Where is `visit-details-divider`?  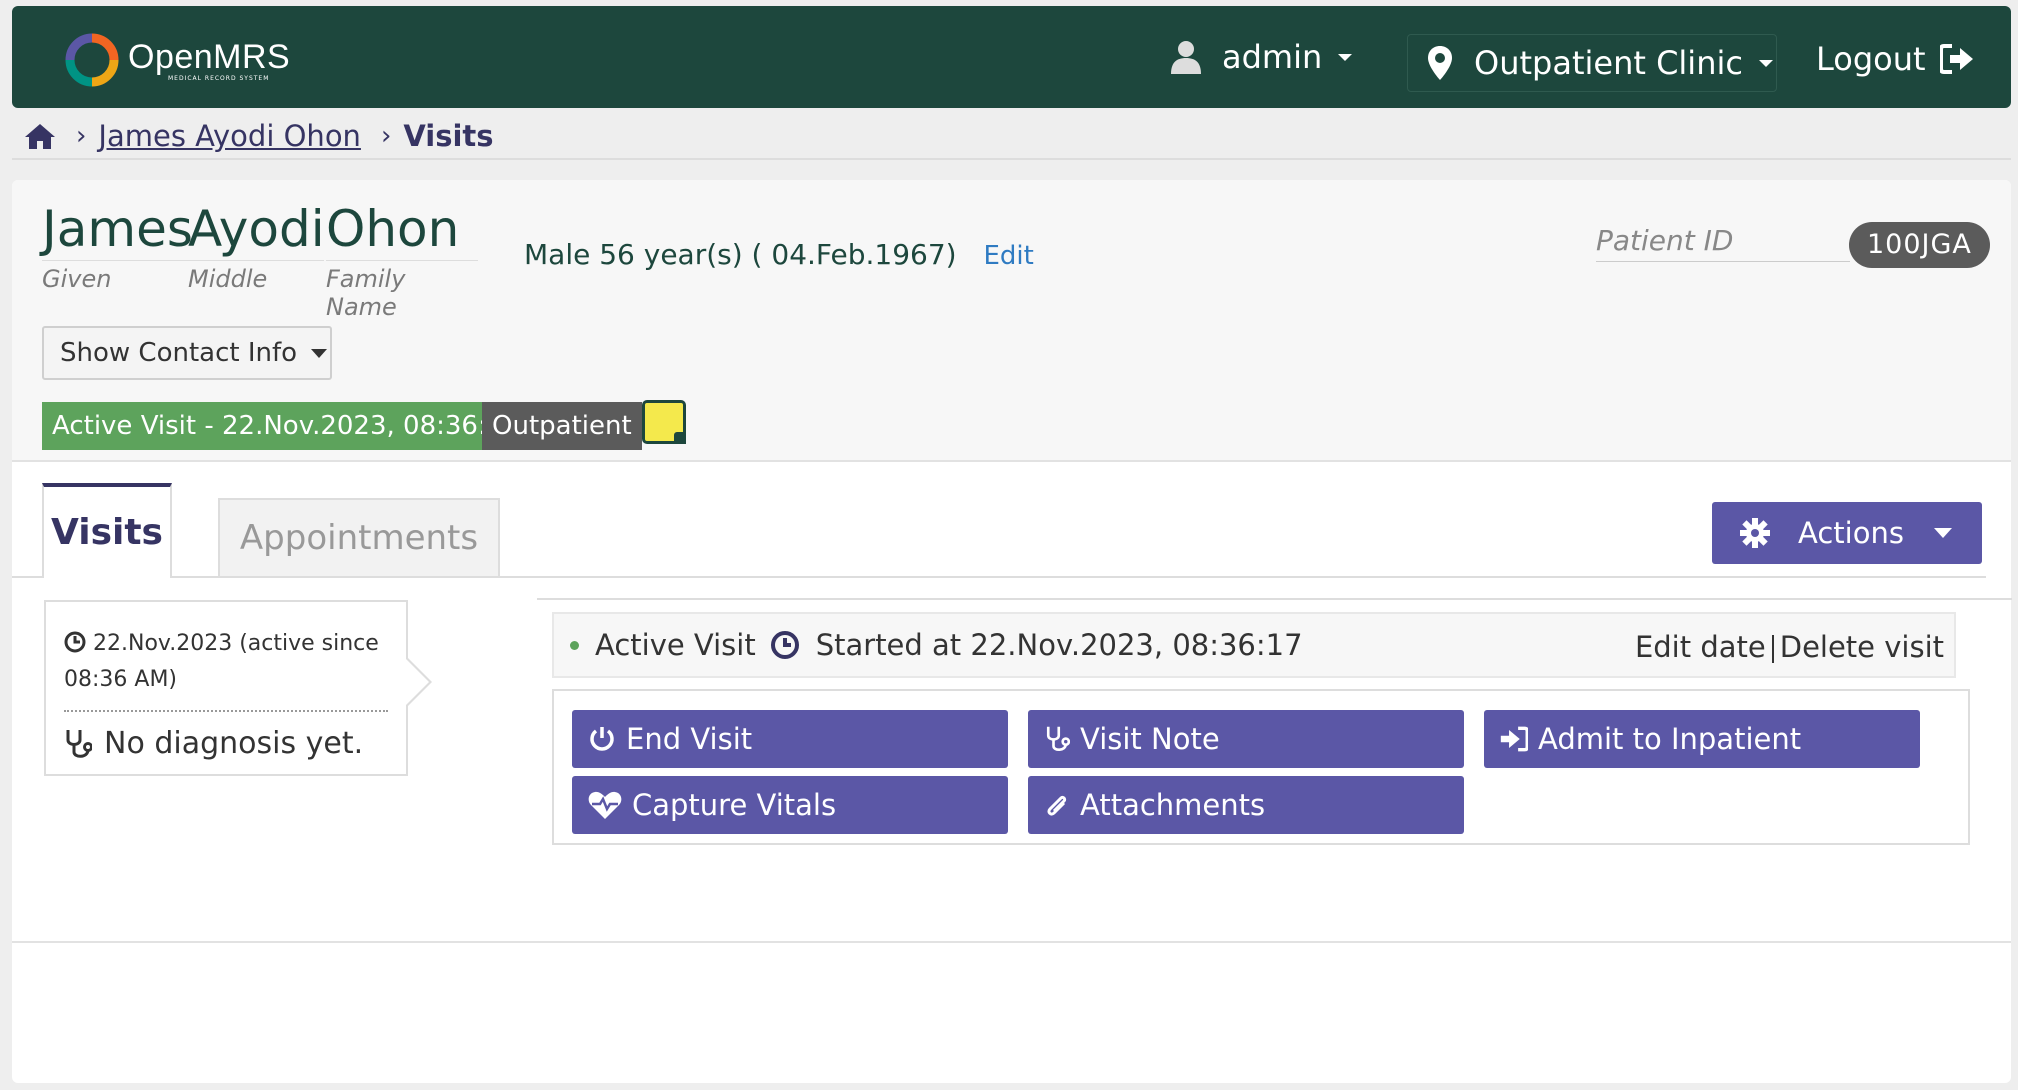 visit-details-divider is located at coordinates (1274, 599).